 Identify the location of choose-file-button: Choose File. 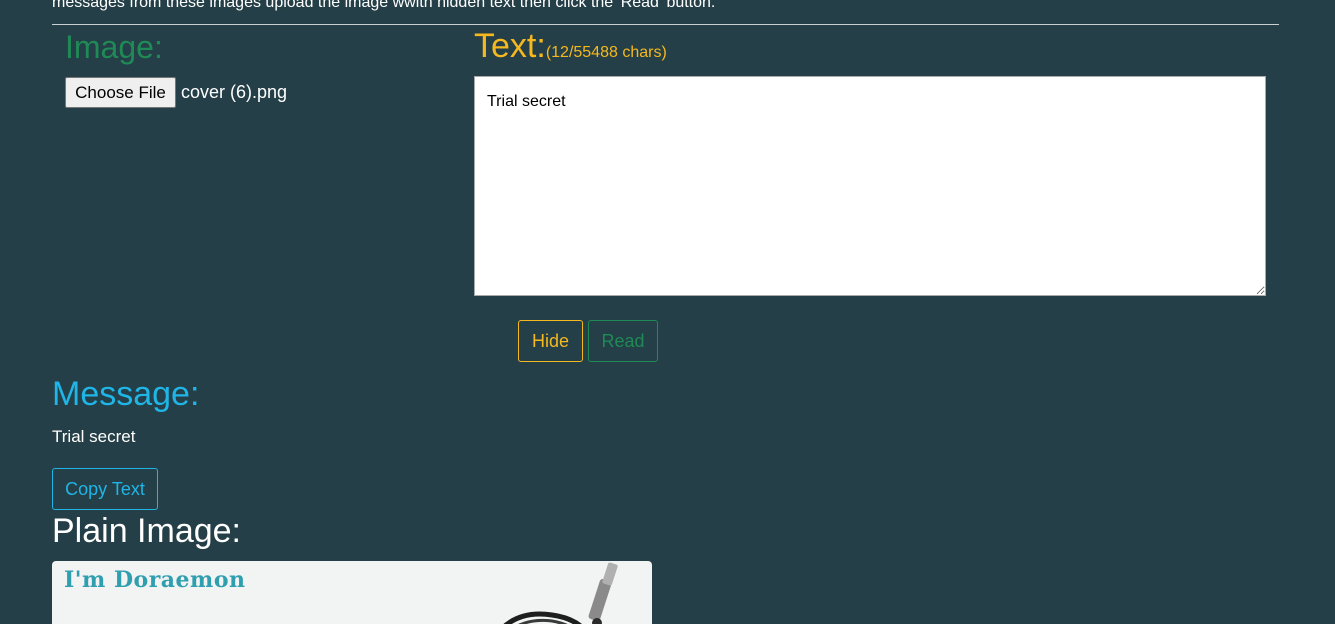
(120, 92).